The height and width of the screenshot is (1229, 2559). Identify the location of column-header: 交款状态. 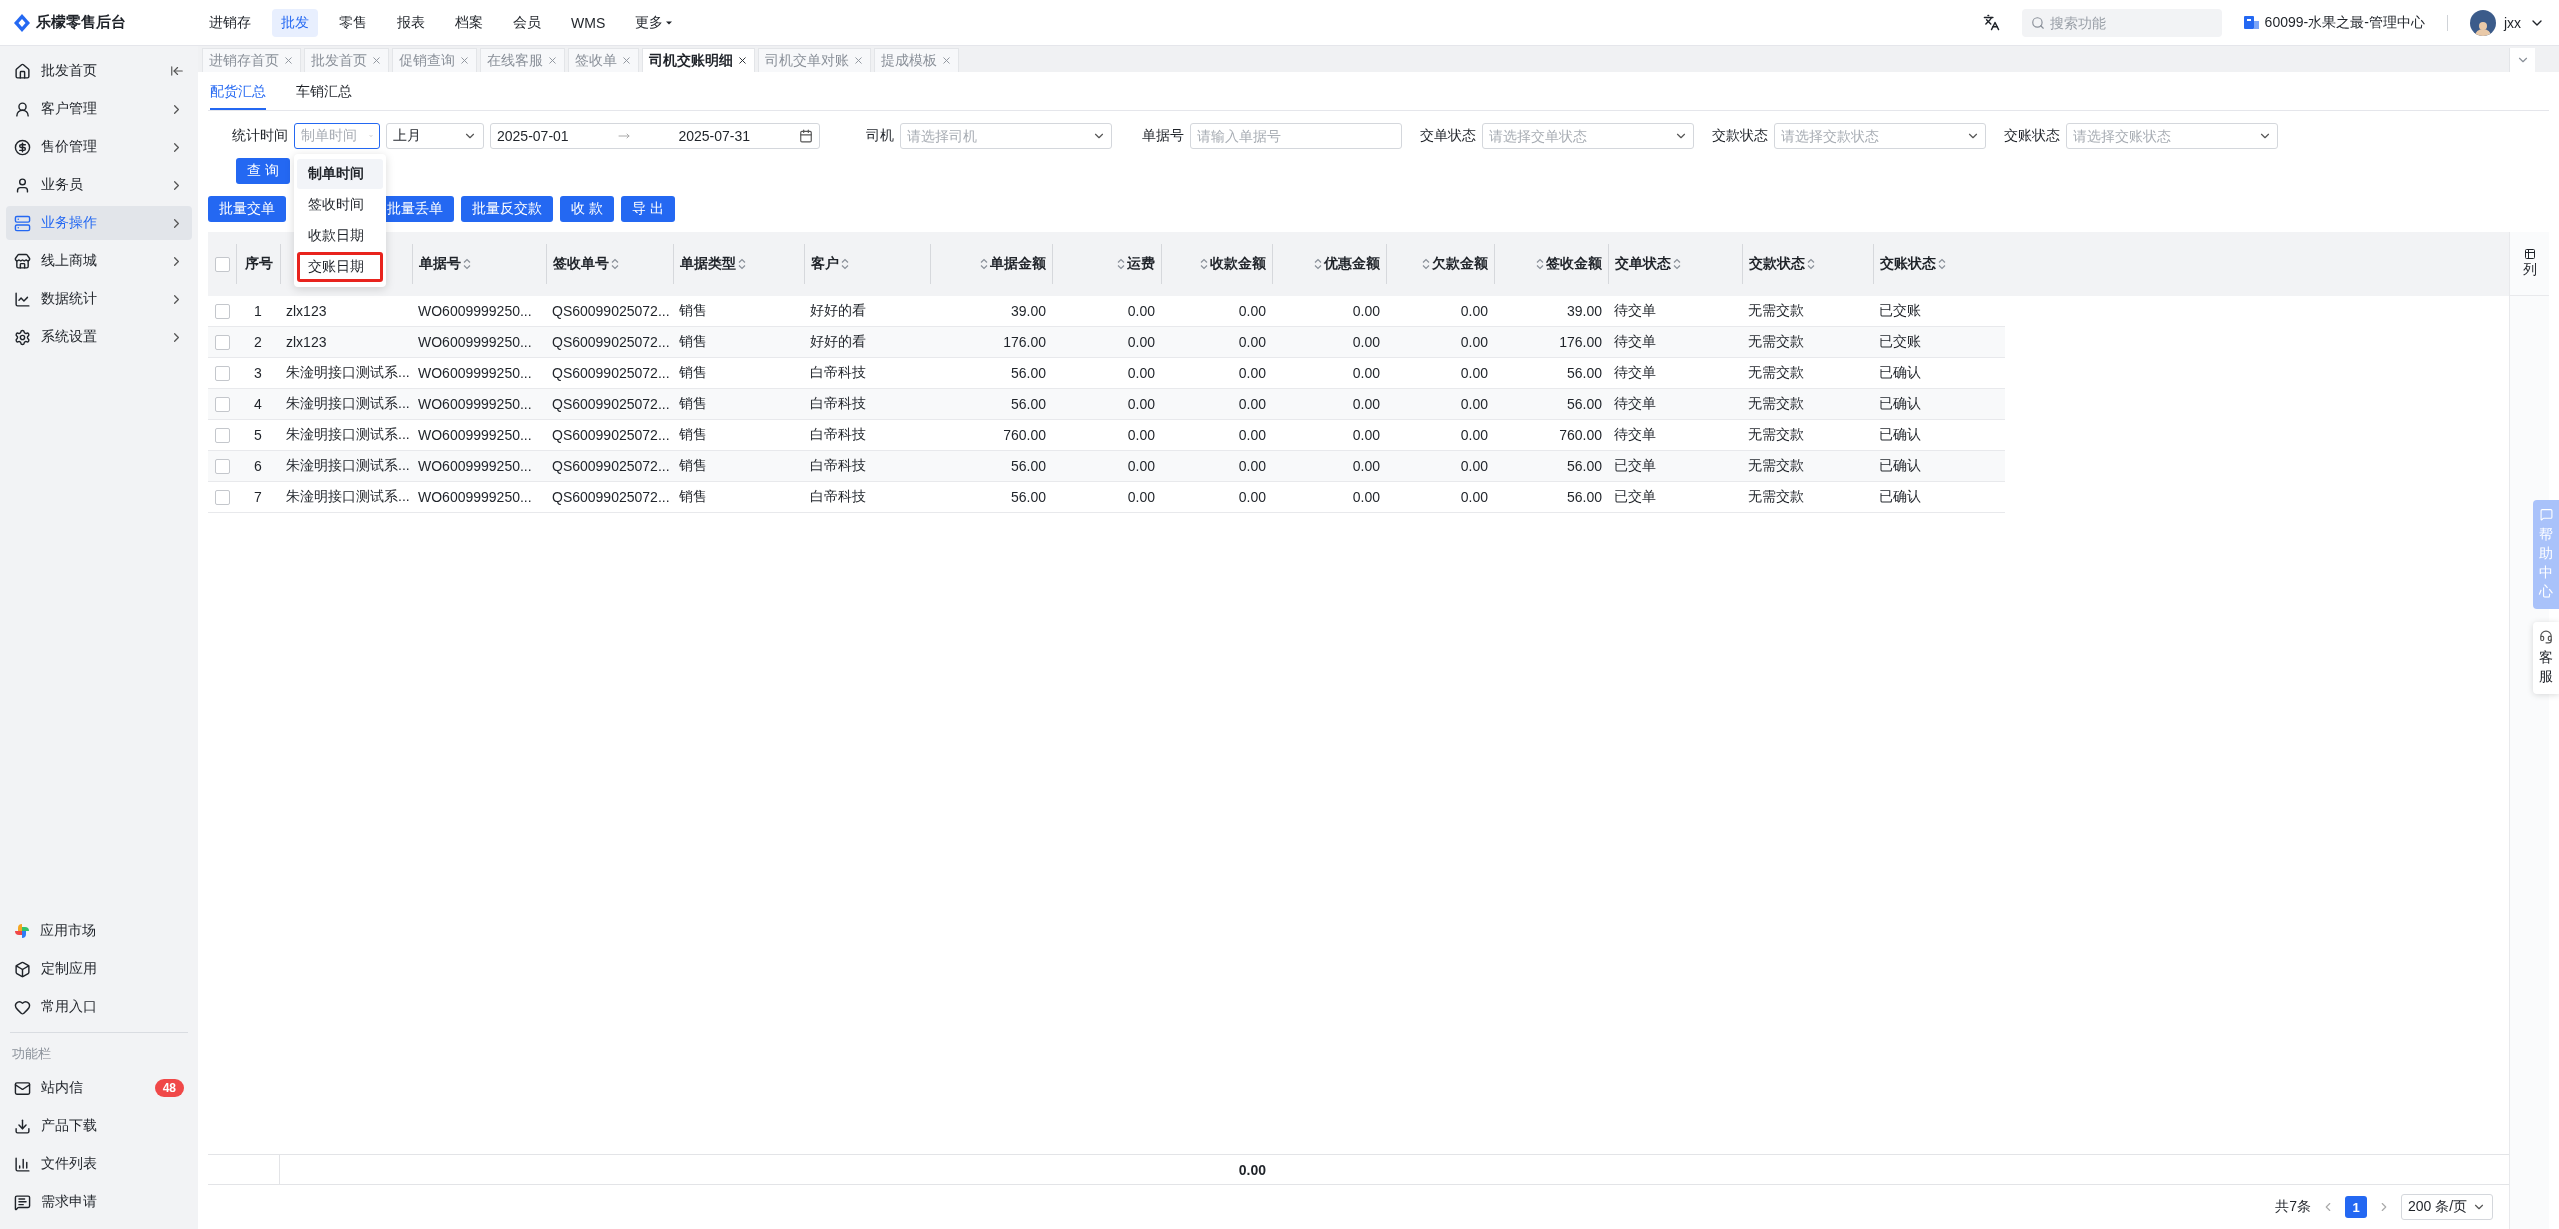
(1807, 264).